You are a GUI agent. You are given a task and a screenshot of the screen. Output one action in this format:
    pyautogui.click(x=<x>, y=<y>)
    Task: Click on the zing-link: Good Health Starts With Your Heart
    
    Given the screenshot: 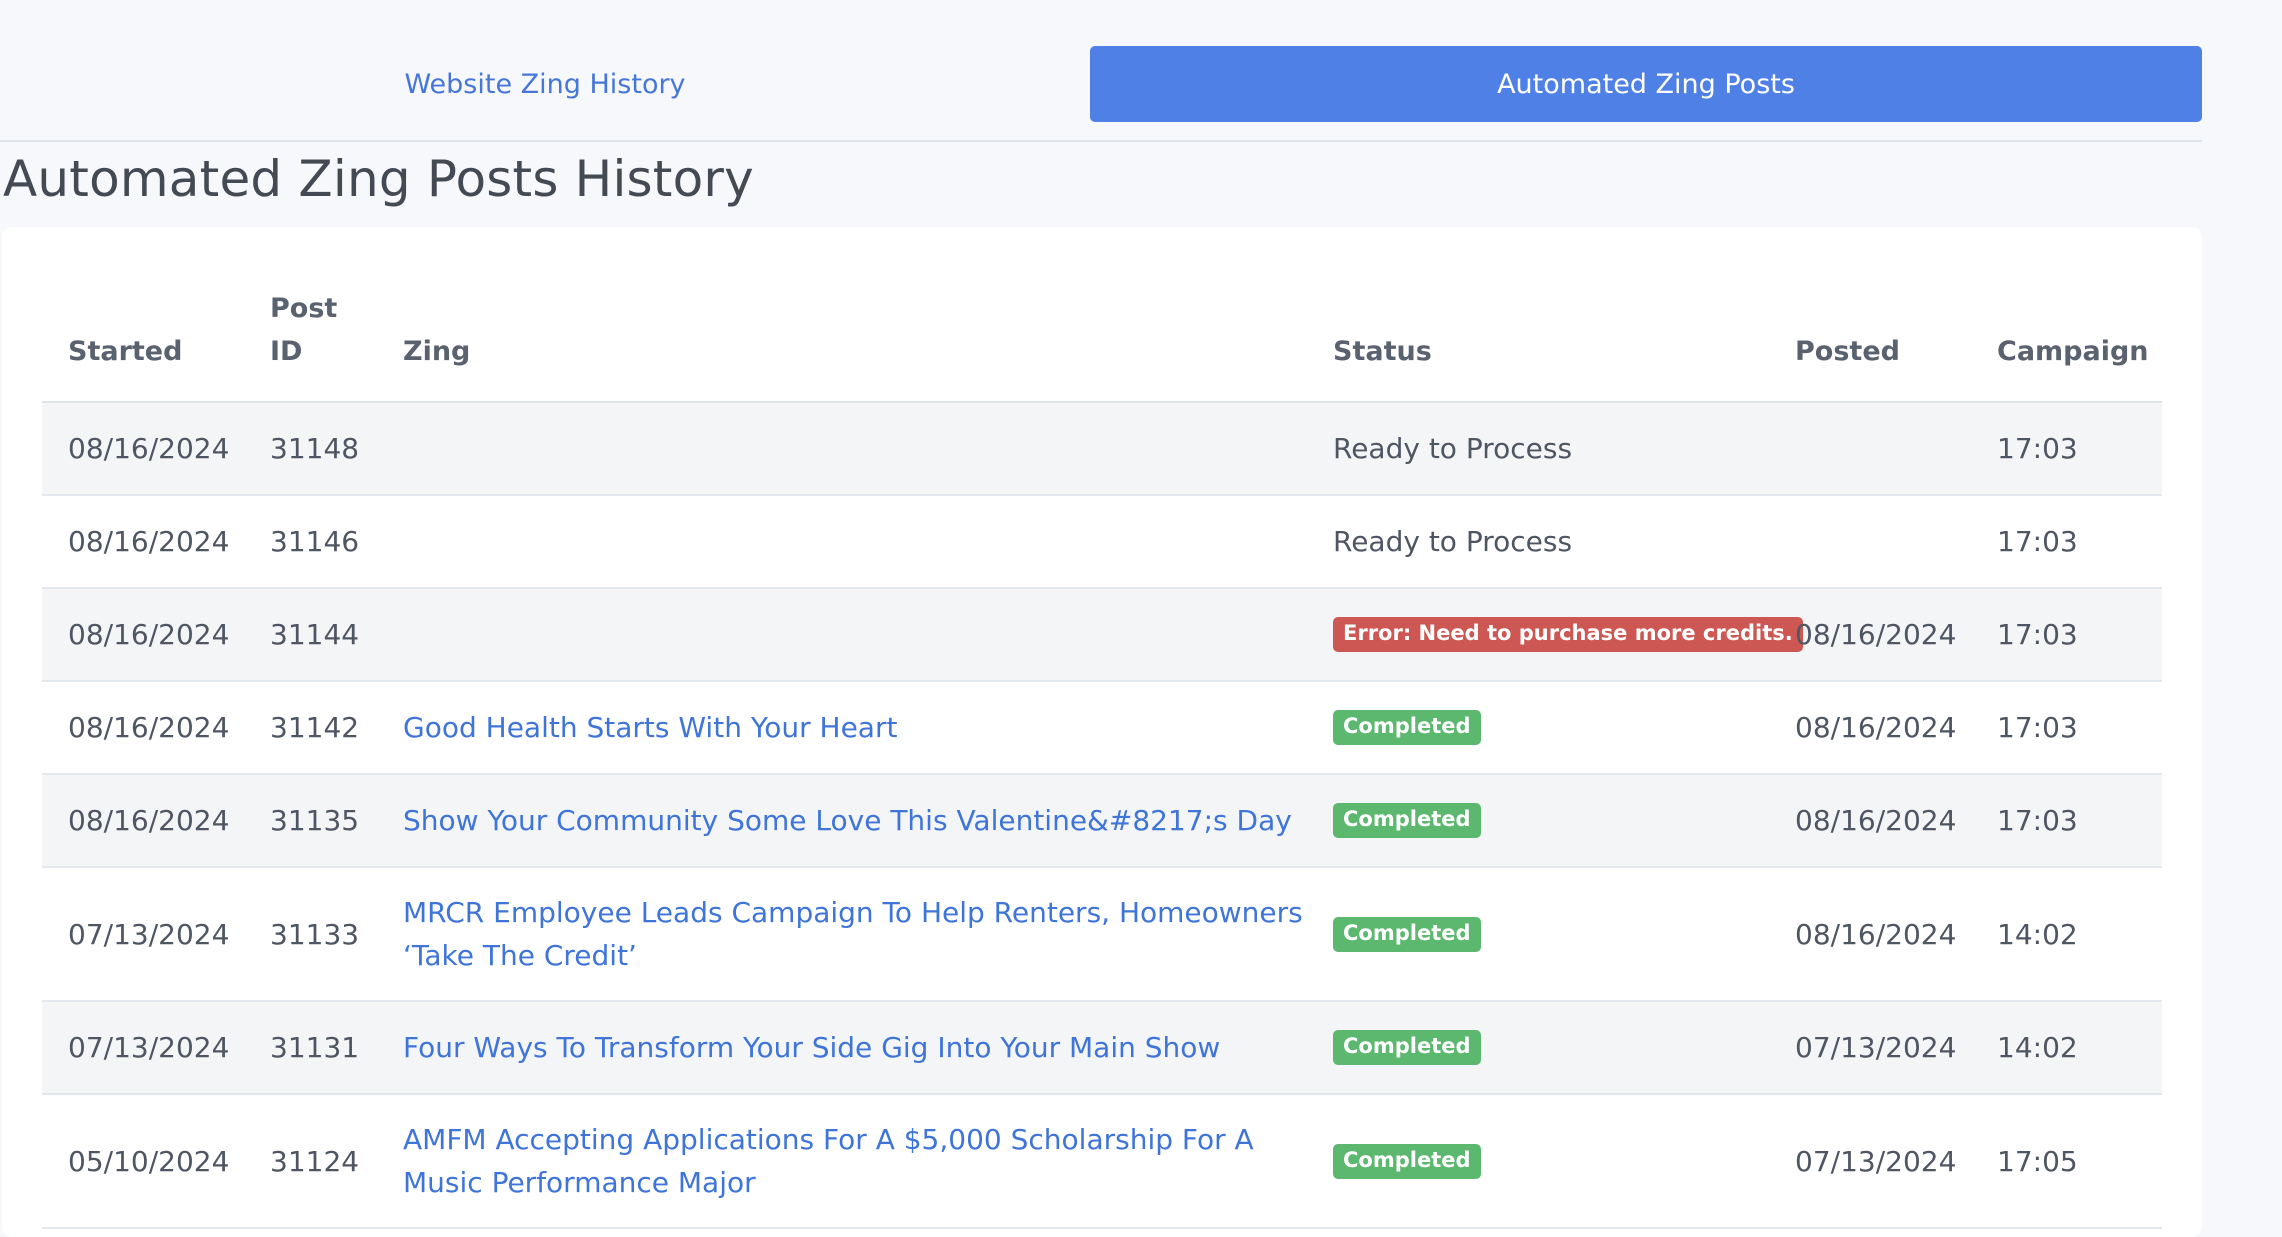 What is the action you would take?
    pyautogui.click(x=650, y=727)
    